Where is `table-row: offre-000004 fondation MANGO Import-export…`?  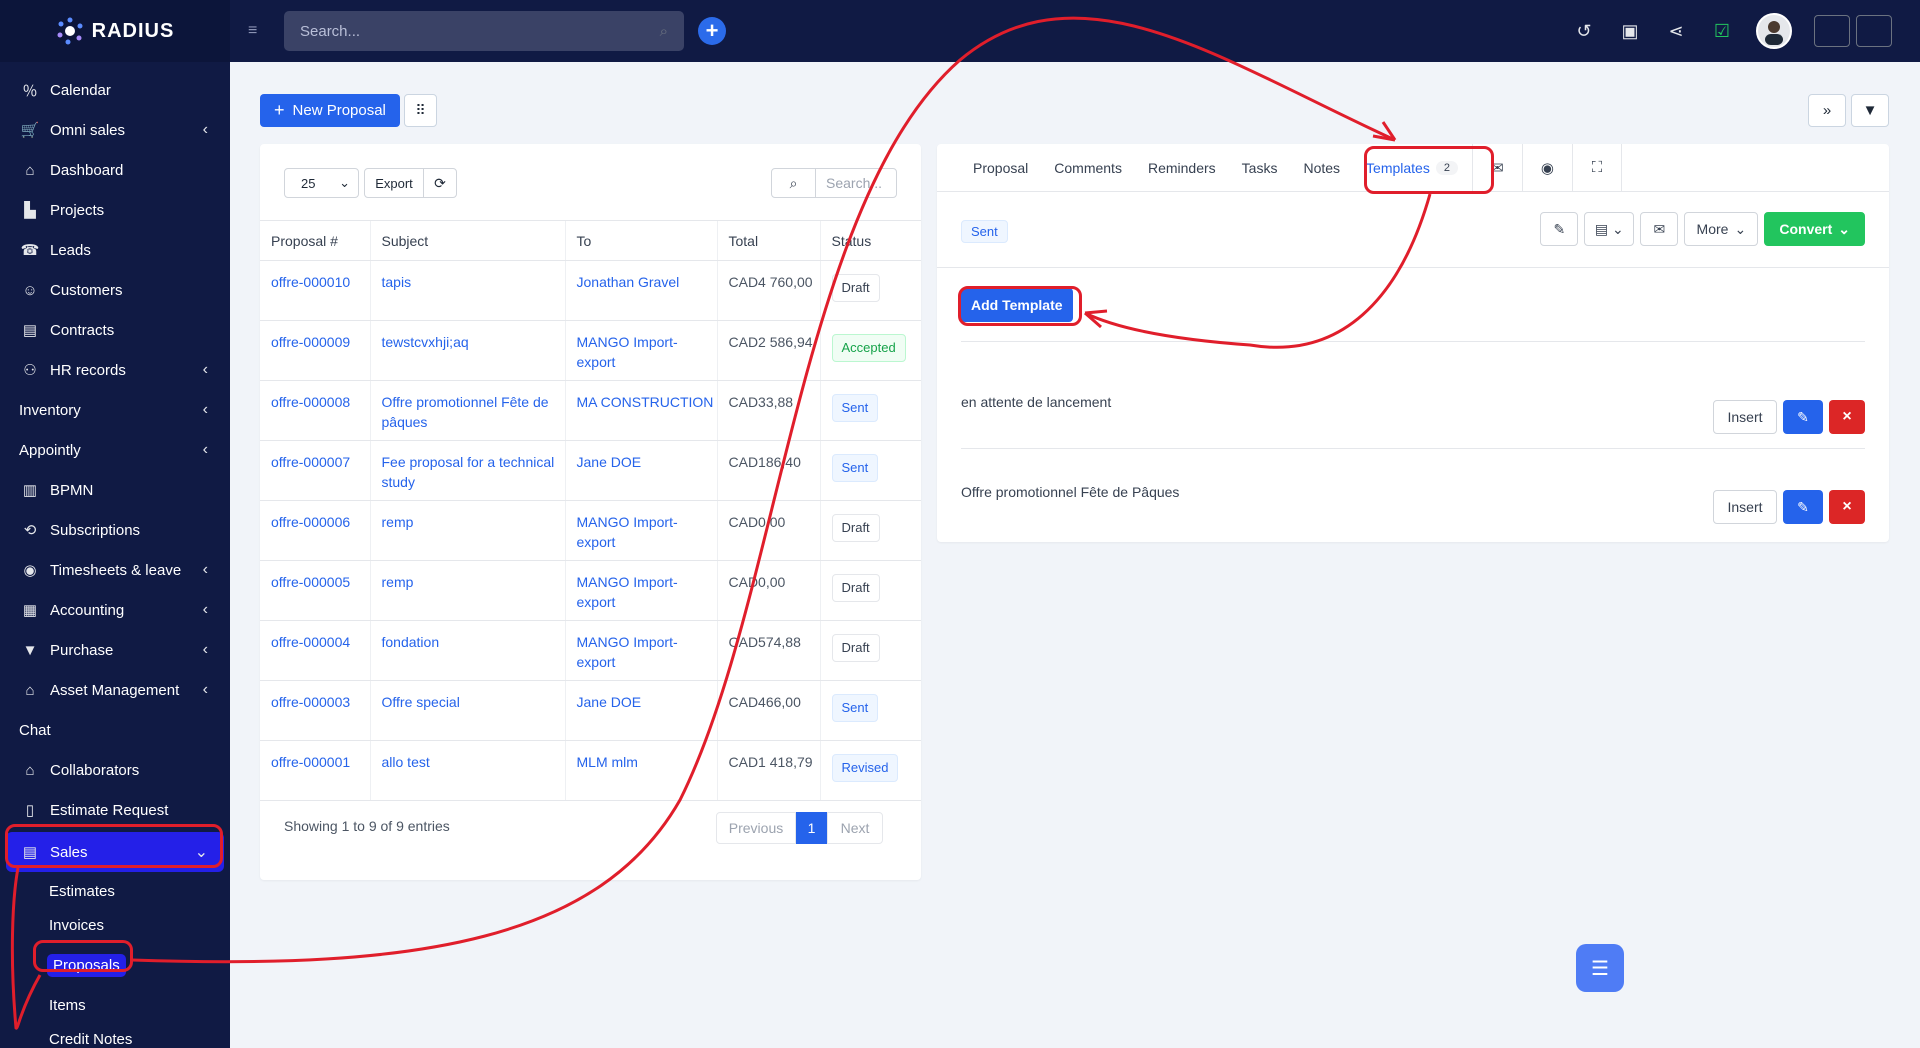 table-row: offre-000004 fondation MANGO Import-export… is located at coordinates (590, 650).